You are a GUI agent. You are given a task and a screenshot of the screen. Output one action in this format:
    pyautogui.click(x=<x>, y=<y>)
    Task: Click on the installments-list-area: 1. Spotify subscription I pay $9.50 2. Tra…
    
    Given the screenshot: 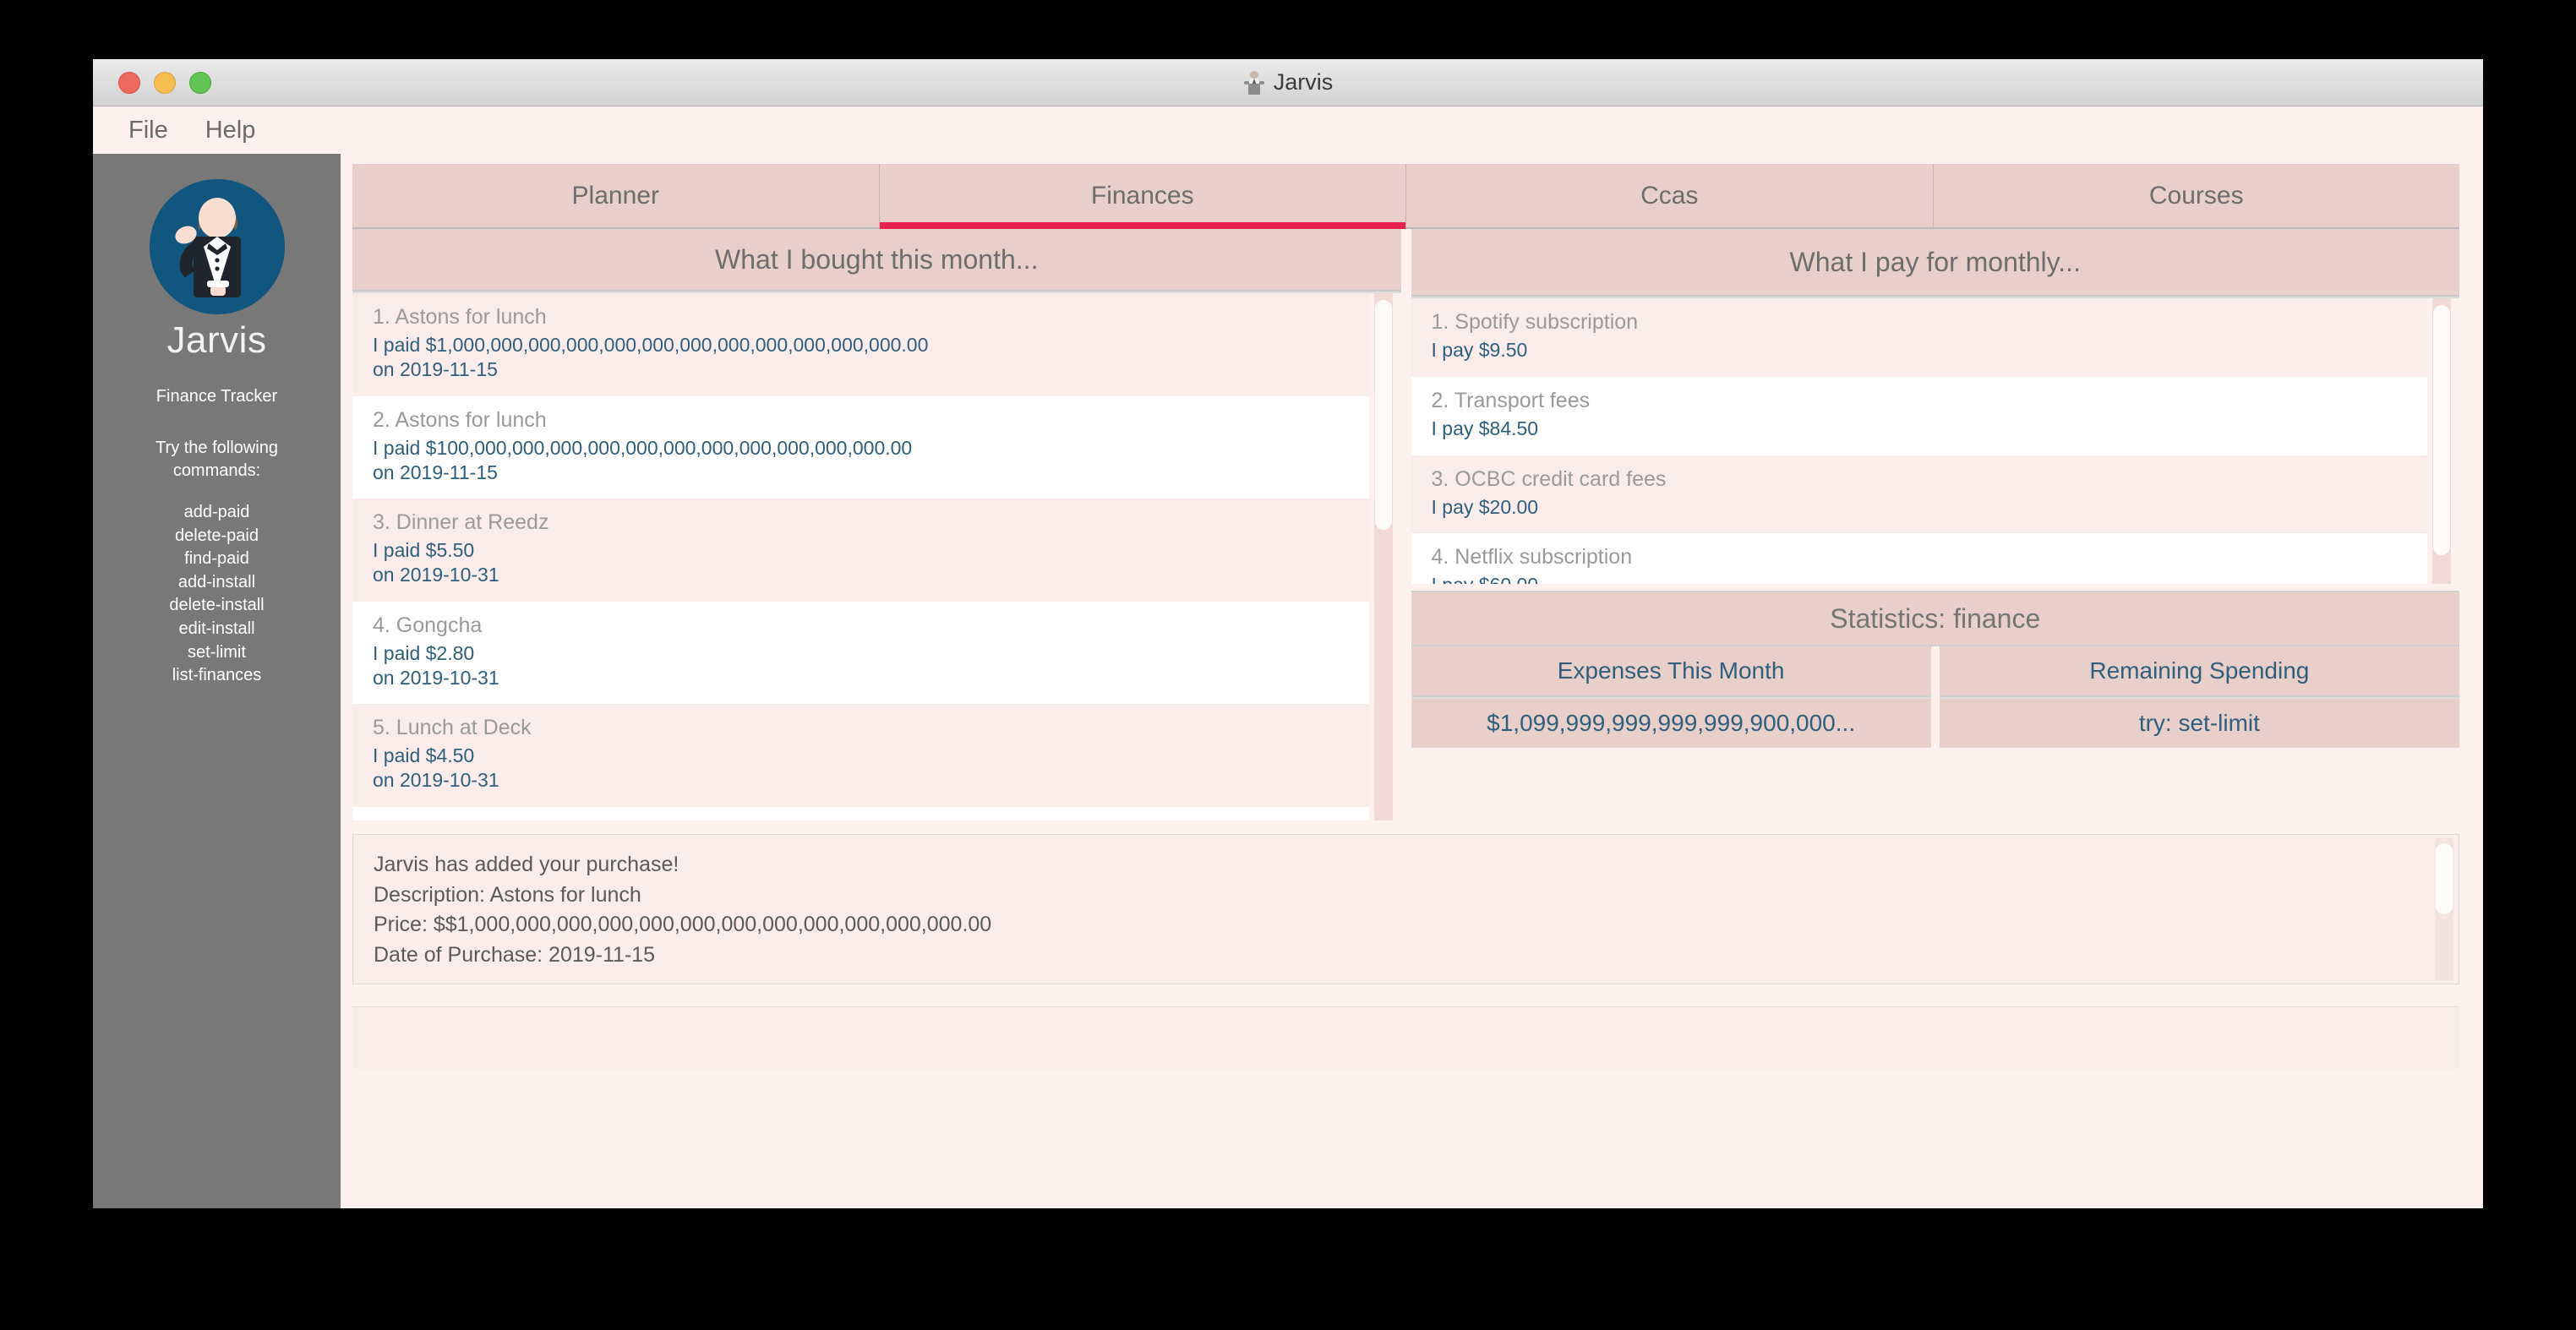 What is the action you would take?
    pyautogui.click(x=1935, y=440)
    